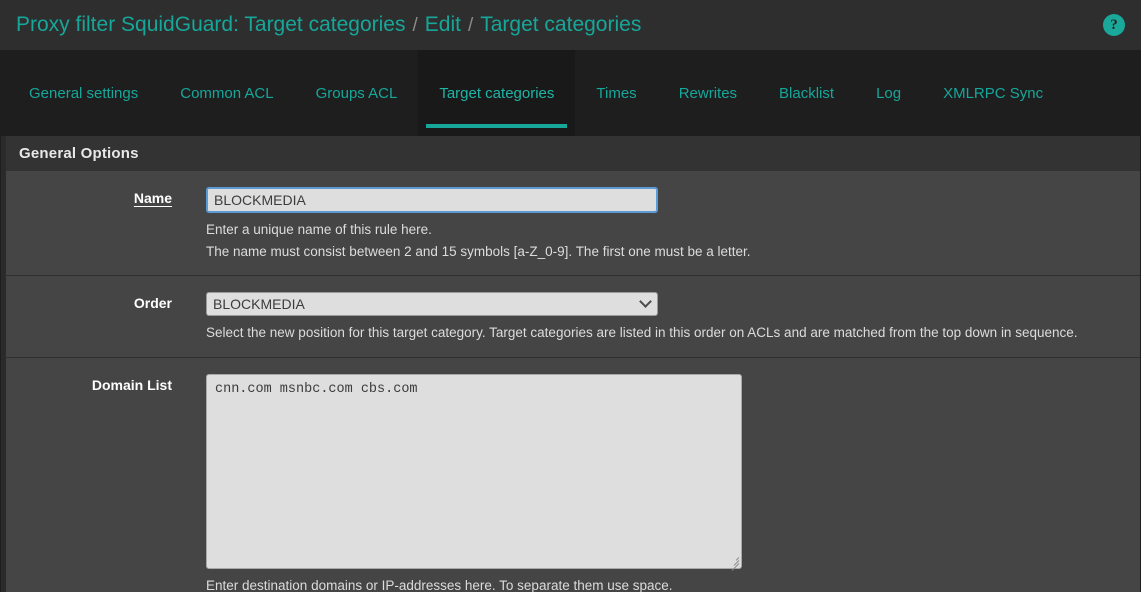 The image size is (1141, 592). What do you see at coordinates (83, 93) in the screenshot?
I see `tab-general-settings: General settings` at bounding box center [83, 93].